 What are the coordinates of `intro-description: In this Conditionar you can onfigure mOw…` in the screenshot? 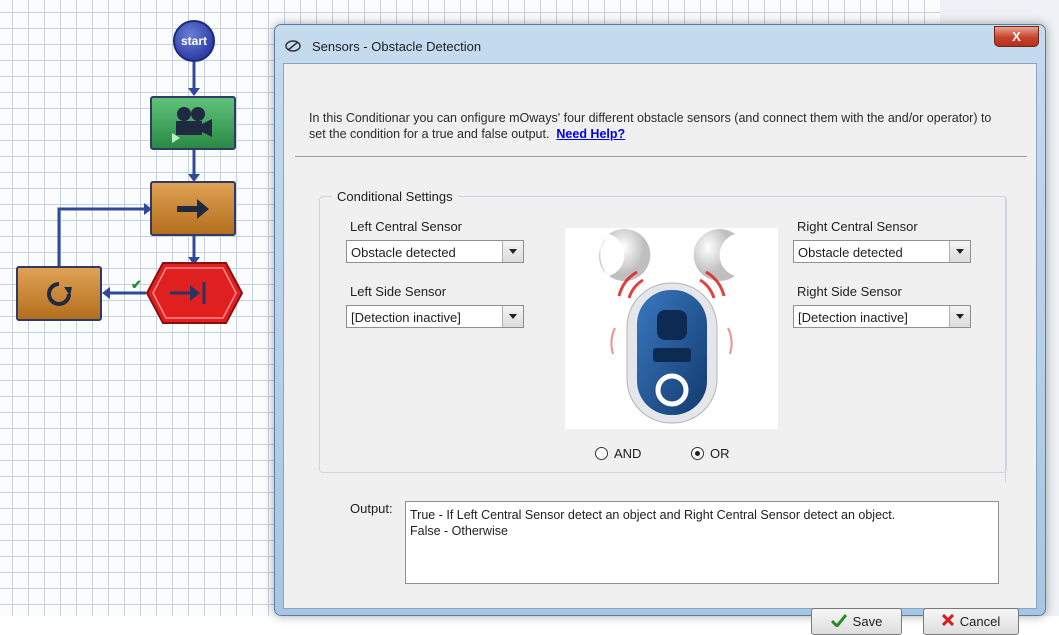 It's located at (650, 126).